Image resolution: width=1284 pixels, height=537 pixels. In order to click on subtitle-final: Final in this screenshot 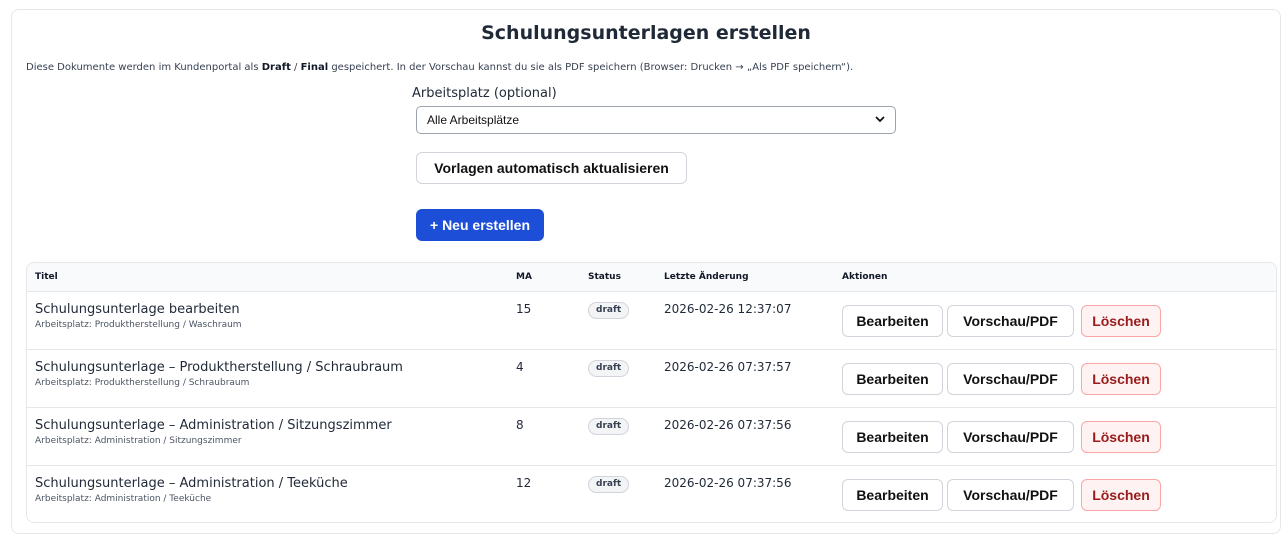, I will do `click(314, 67)`.